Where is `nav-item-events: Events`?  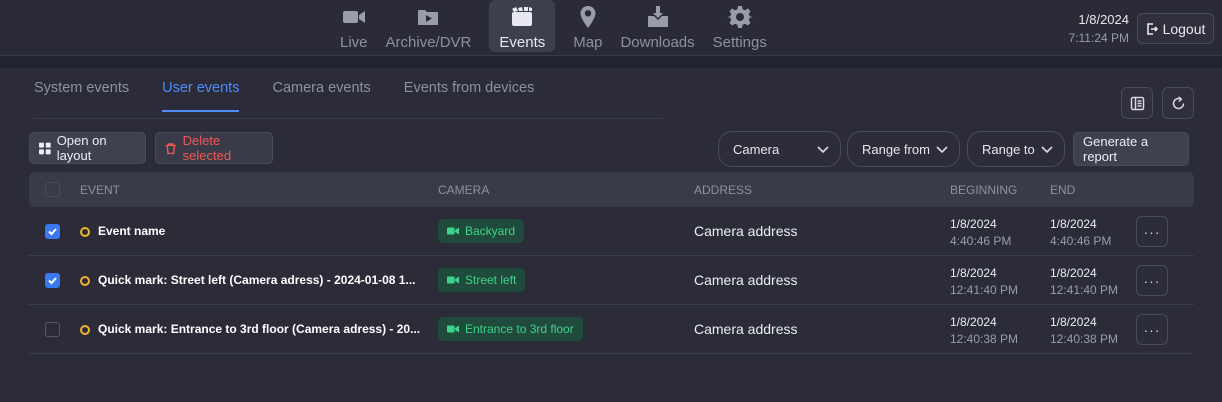
nav-item-events: Events is located at coordinates (522, 26).